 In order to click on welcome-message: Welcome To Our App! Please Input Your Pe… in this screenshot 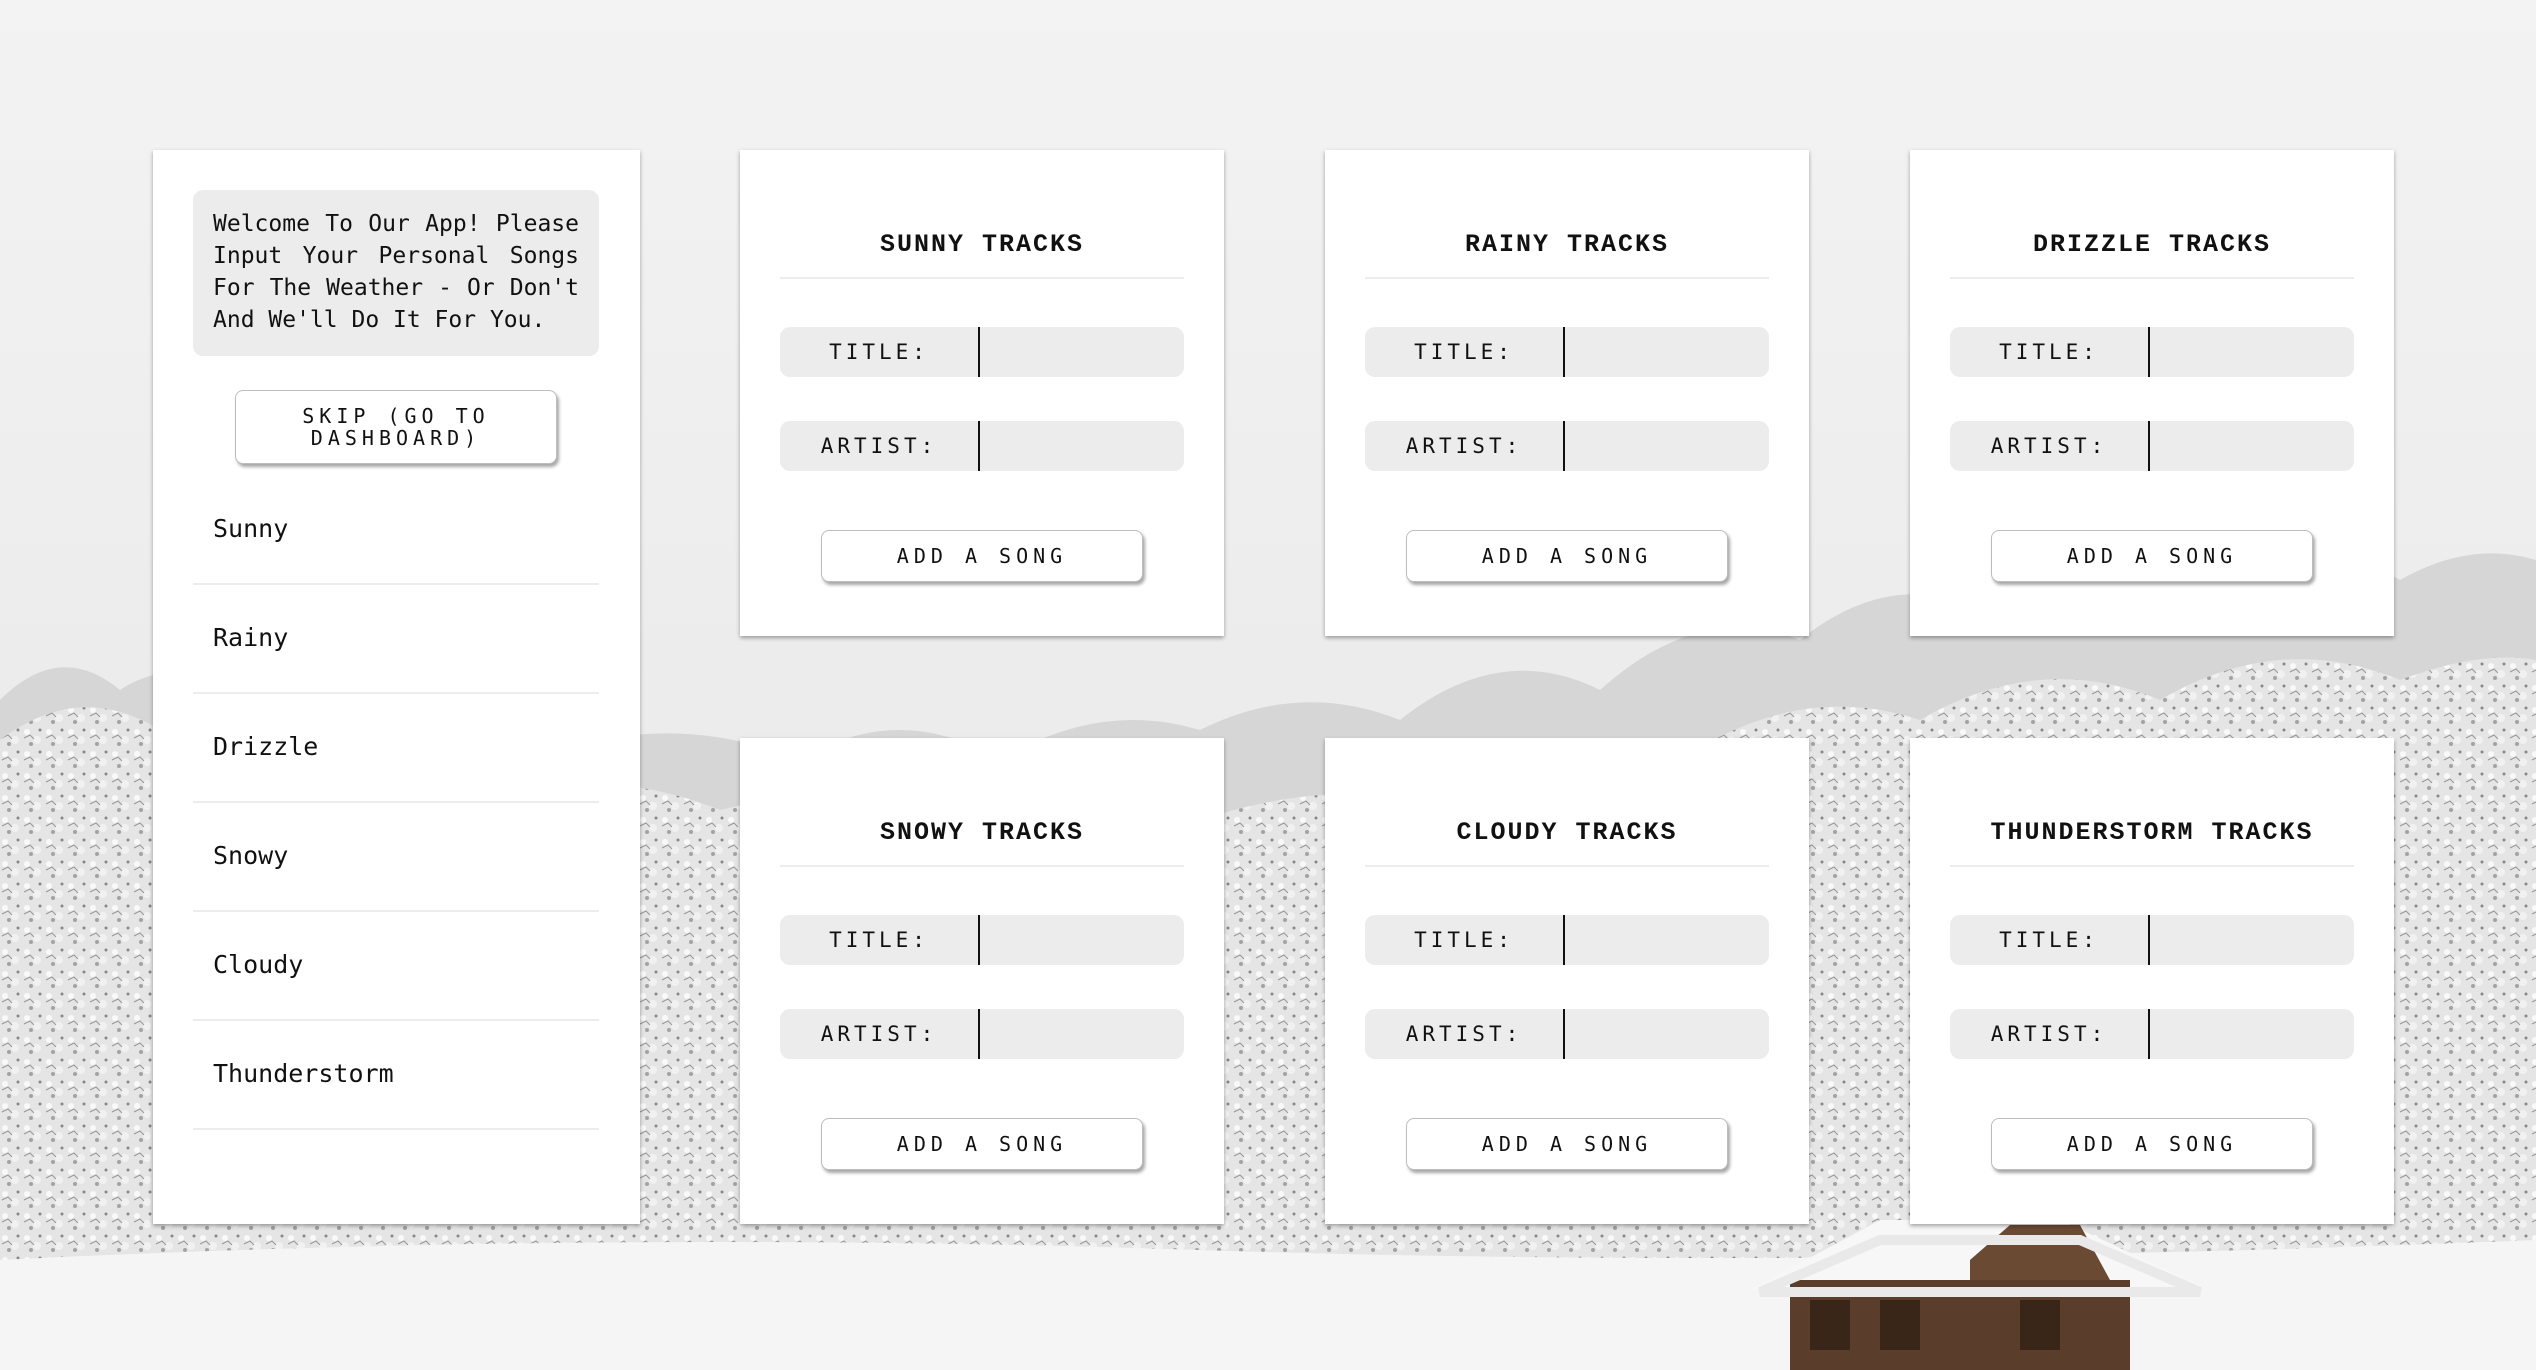, I will do `click(396, 273)`.